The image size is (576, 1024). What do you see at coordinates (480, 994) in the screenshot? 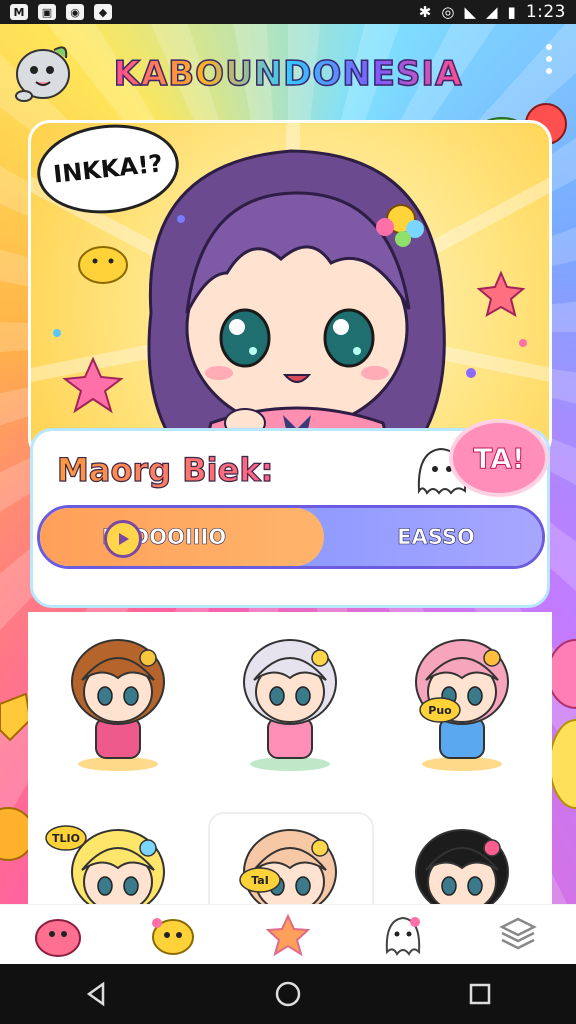
I see `recents-icon` at bounding box center [480, 994].